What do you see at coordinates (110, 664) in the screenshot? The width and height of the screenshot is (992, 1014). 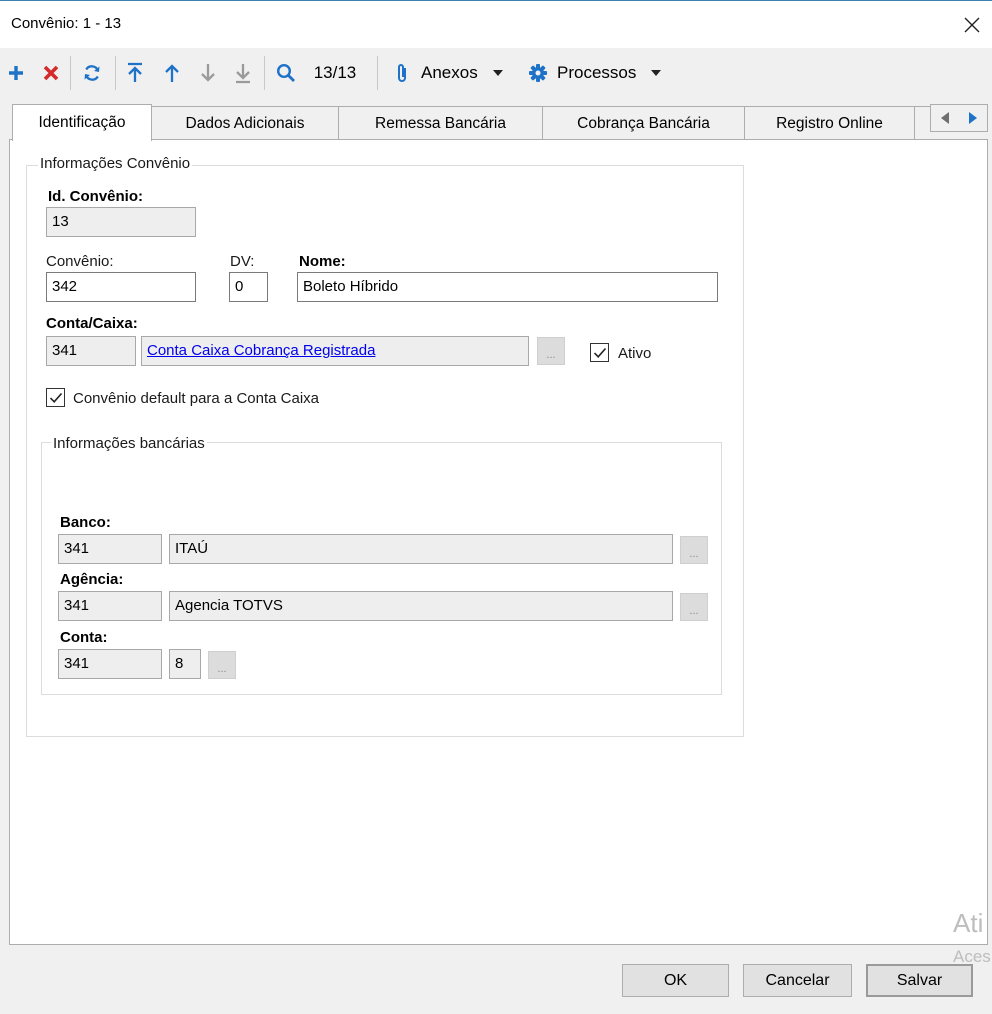 I see `conta-code-field: 341` at bounding box center [110, 664].